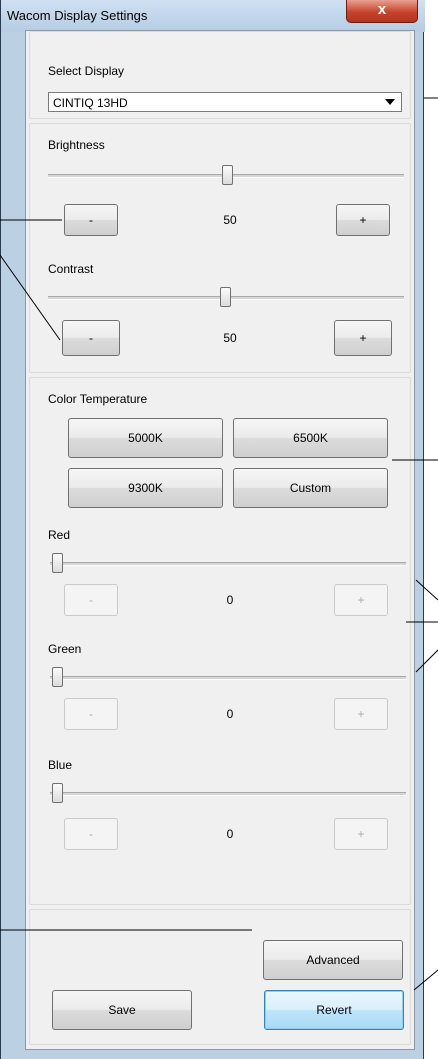 The image size is (438, 1059). I want to click on green-minus-button: -, so click(91, 714).